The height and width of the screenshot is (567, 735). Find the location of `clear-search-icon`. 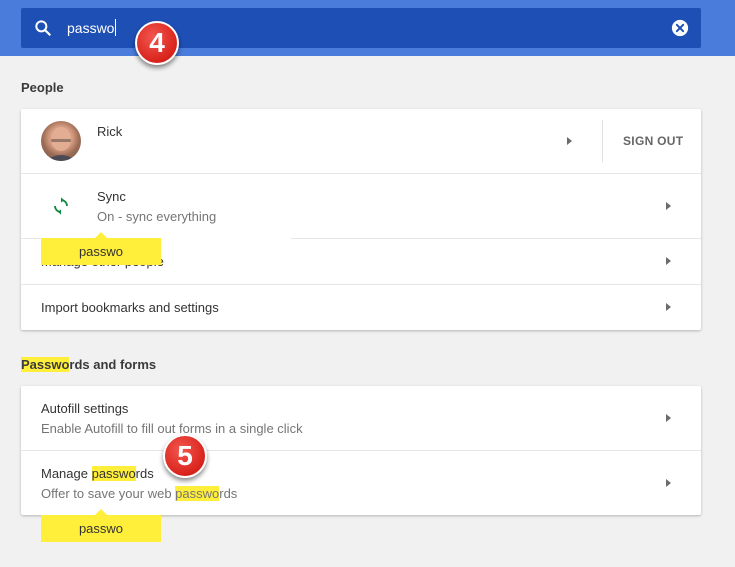

clear-search-icon is located at coordinates (680, 28).